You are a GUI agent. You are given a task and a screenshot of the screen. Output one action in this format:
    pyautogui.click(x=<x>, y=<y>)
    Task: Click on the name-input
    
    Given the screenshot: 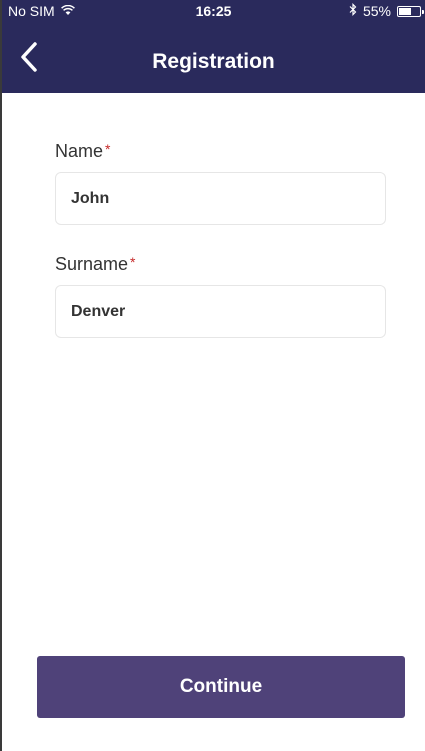 What is the action you would take?
    pyautogui.click(x=220, y=198)
    